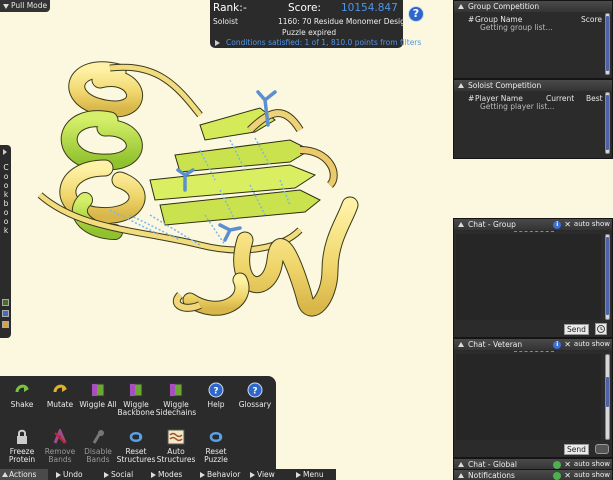 The image size is (613, 480). I want to click on chat-group-scrollbar, so click(607, 277).